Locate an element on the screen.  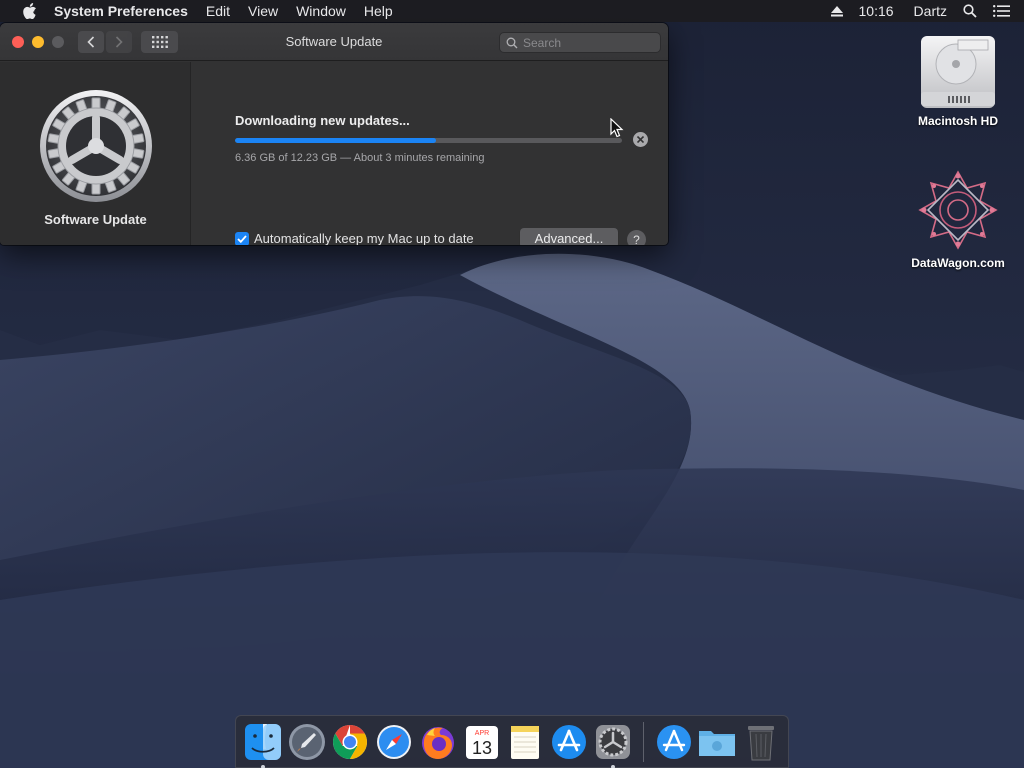
safari-icon is located at coordinates (394, 741).